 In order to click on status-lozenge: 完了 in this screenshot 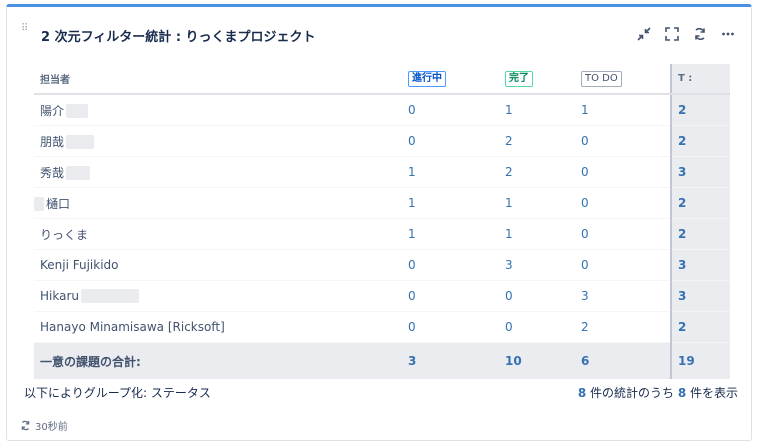, I will do `click(519, 78)`.